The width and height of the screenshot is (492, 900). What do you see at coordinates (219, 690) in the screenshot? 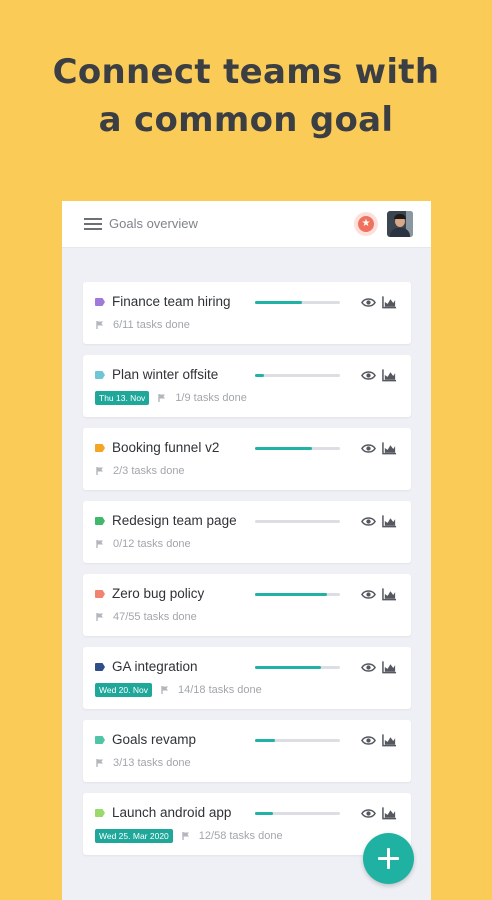
I see `tasks-done-text: 14/18 tasks done` at bounding box center [219, 690].